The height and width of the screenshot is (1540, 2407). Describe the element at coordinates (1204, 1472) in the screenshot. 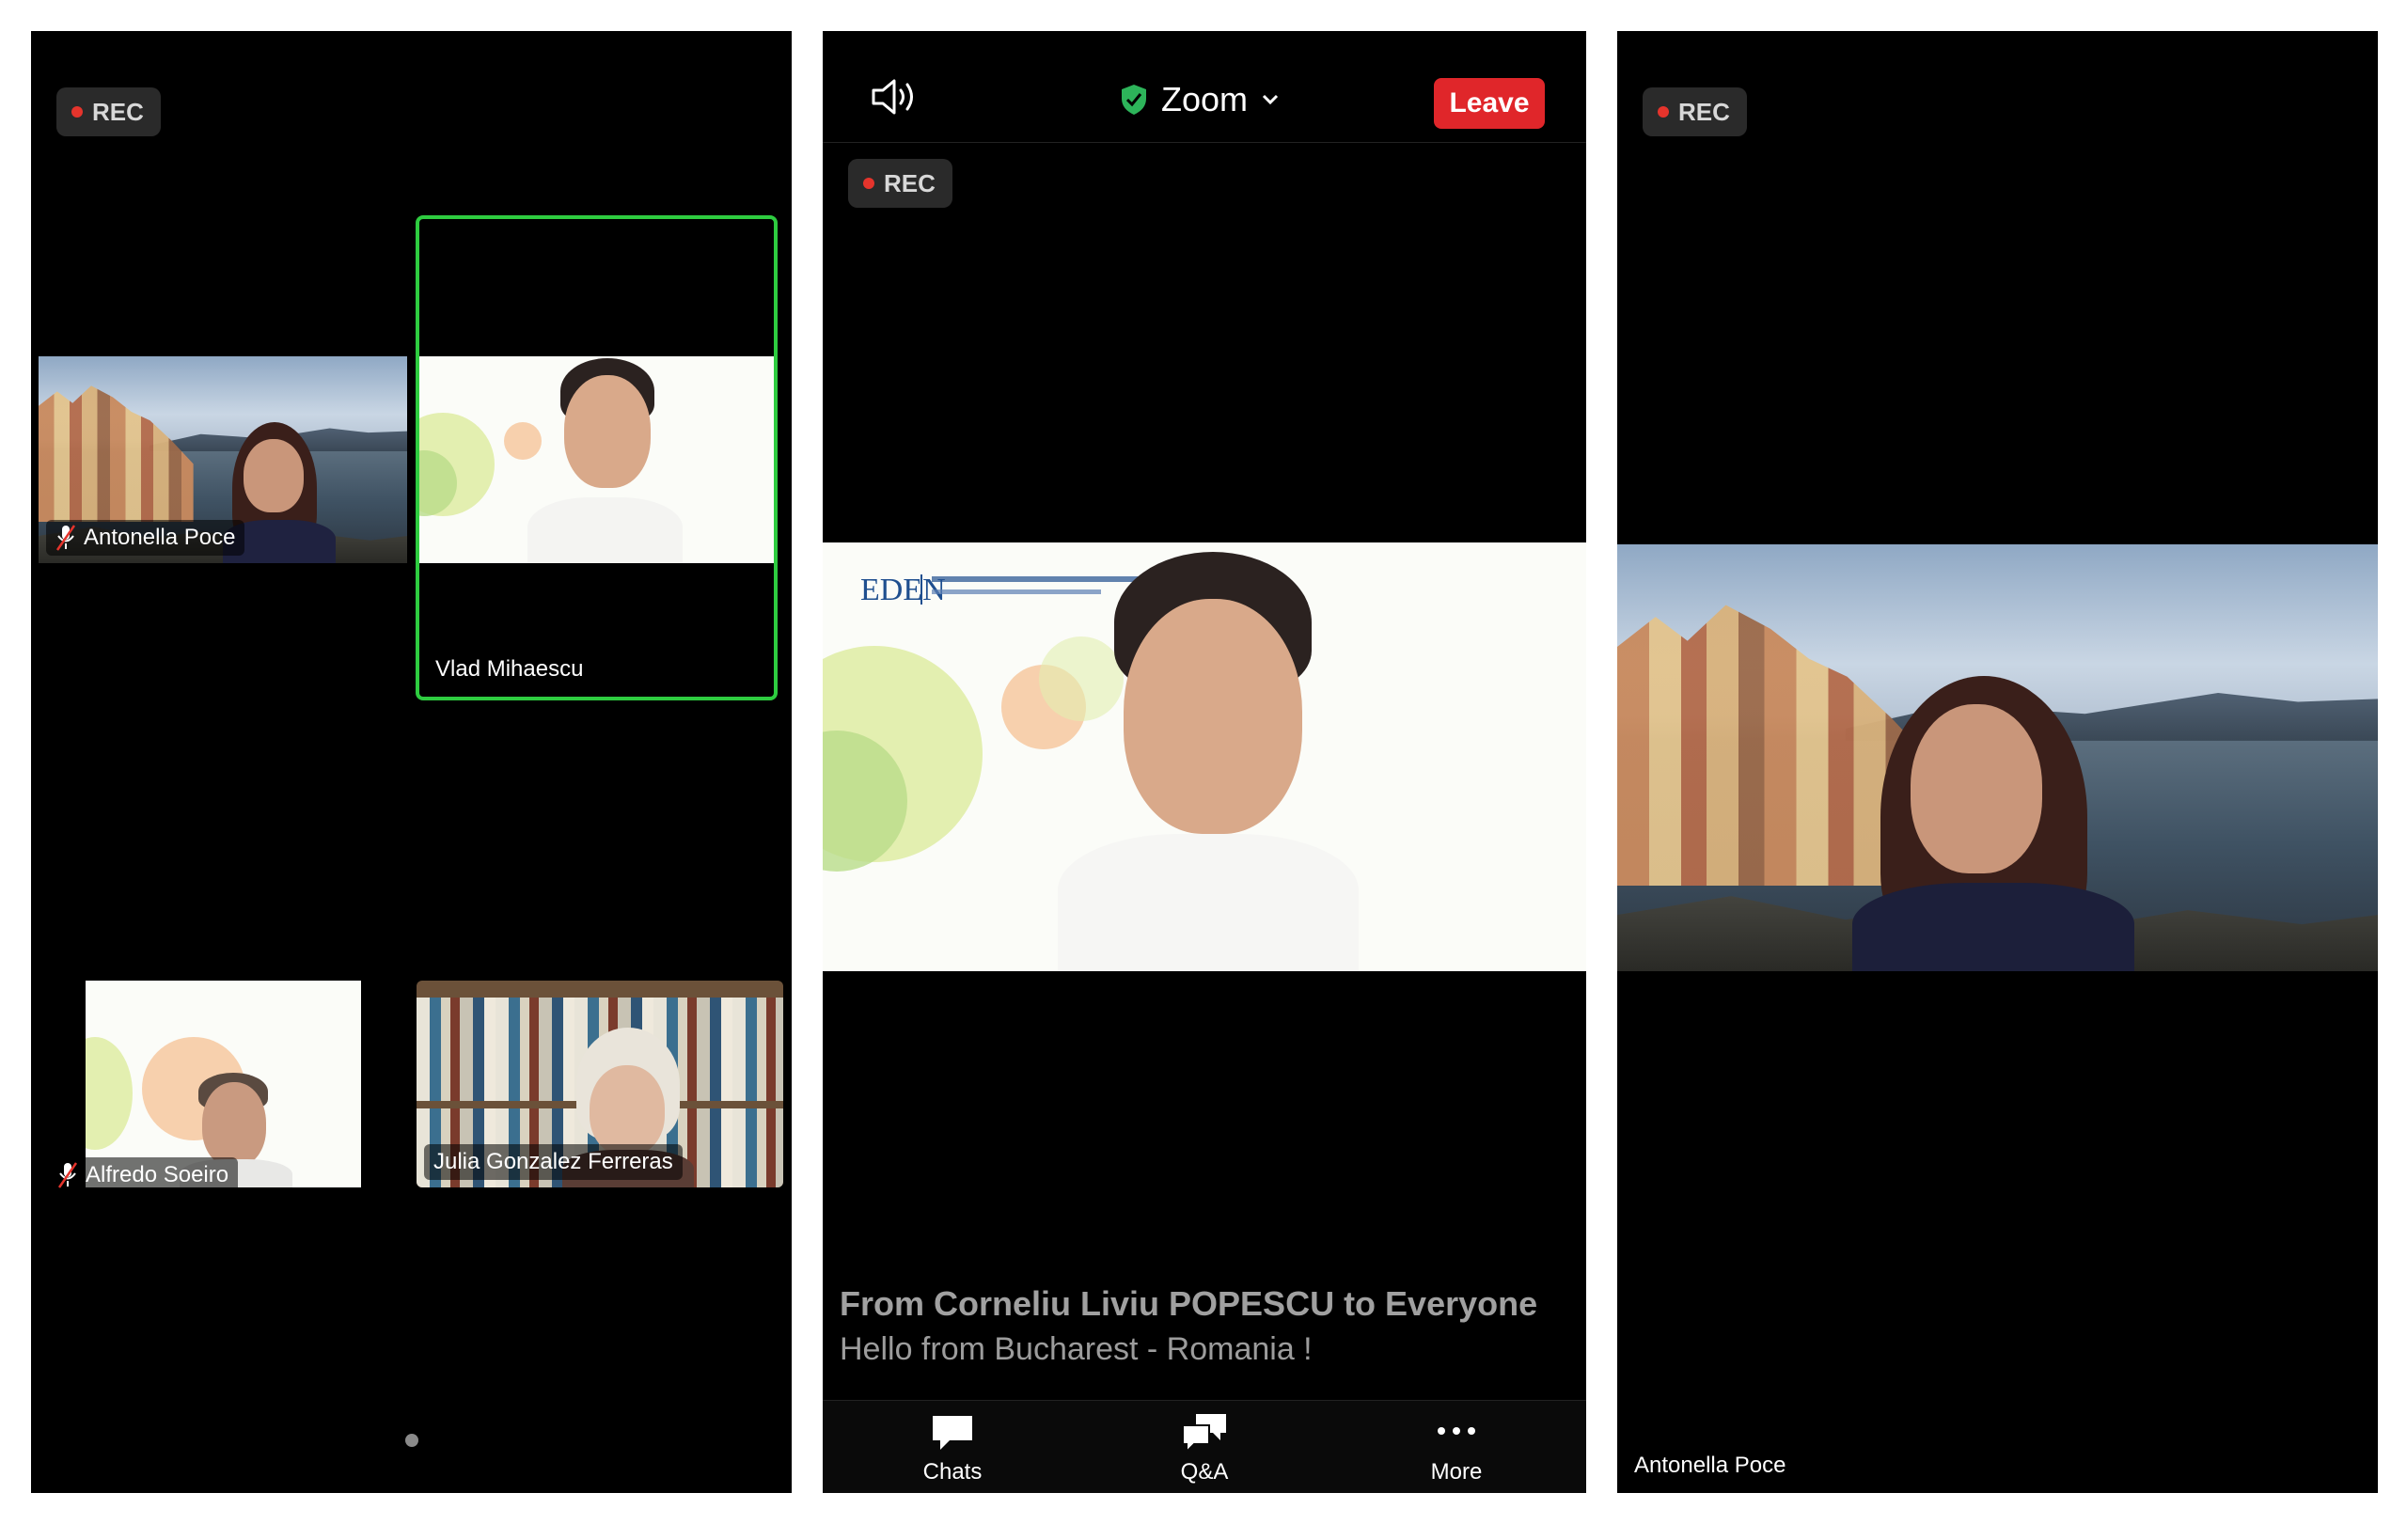

I see `qa-label: Q&A` at that location.